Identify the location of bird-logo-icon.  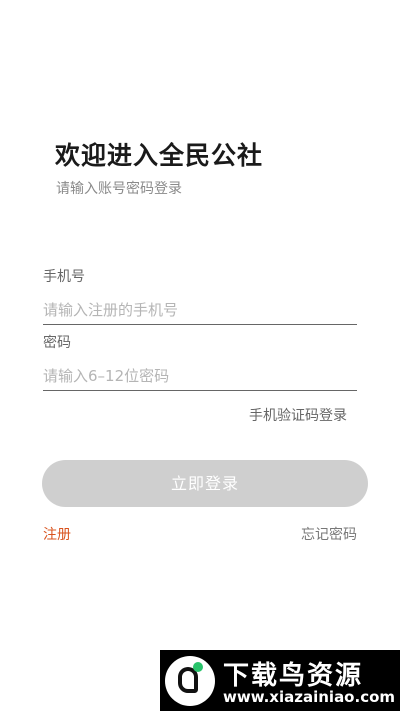
(190, 681).